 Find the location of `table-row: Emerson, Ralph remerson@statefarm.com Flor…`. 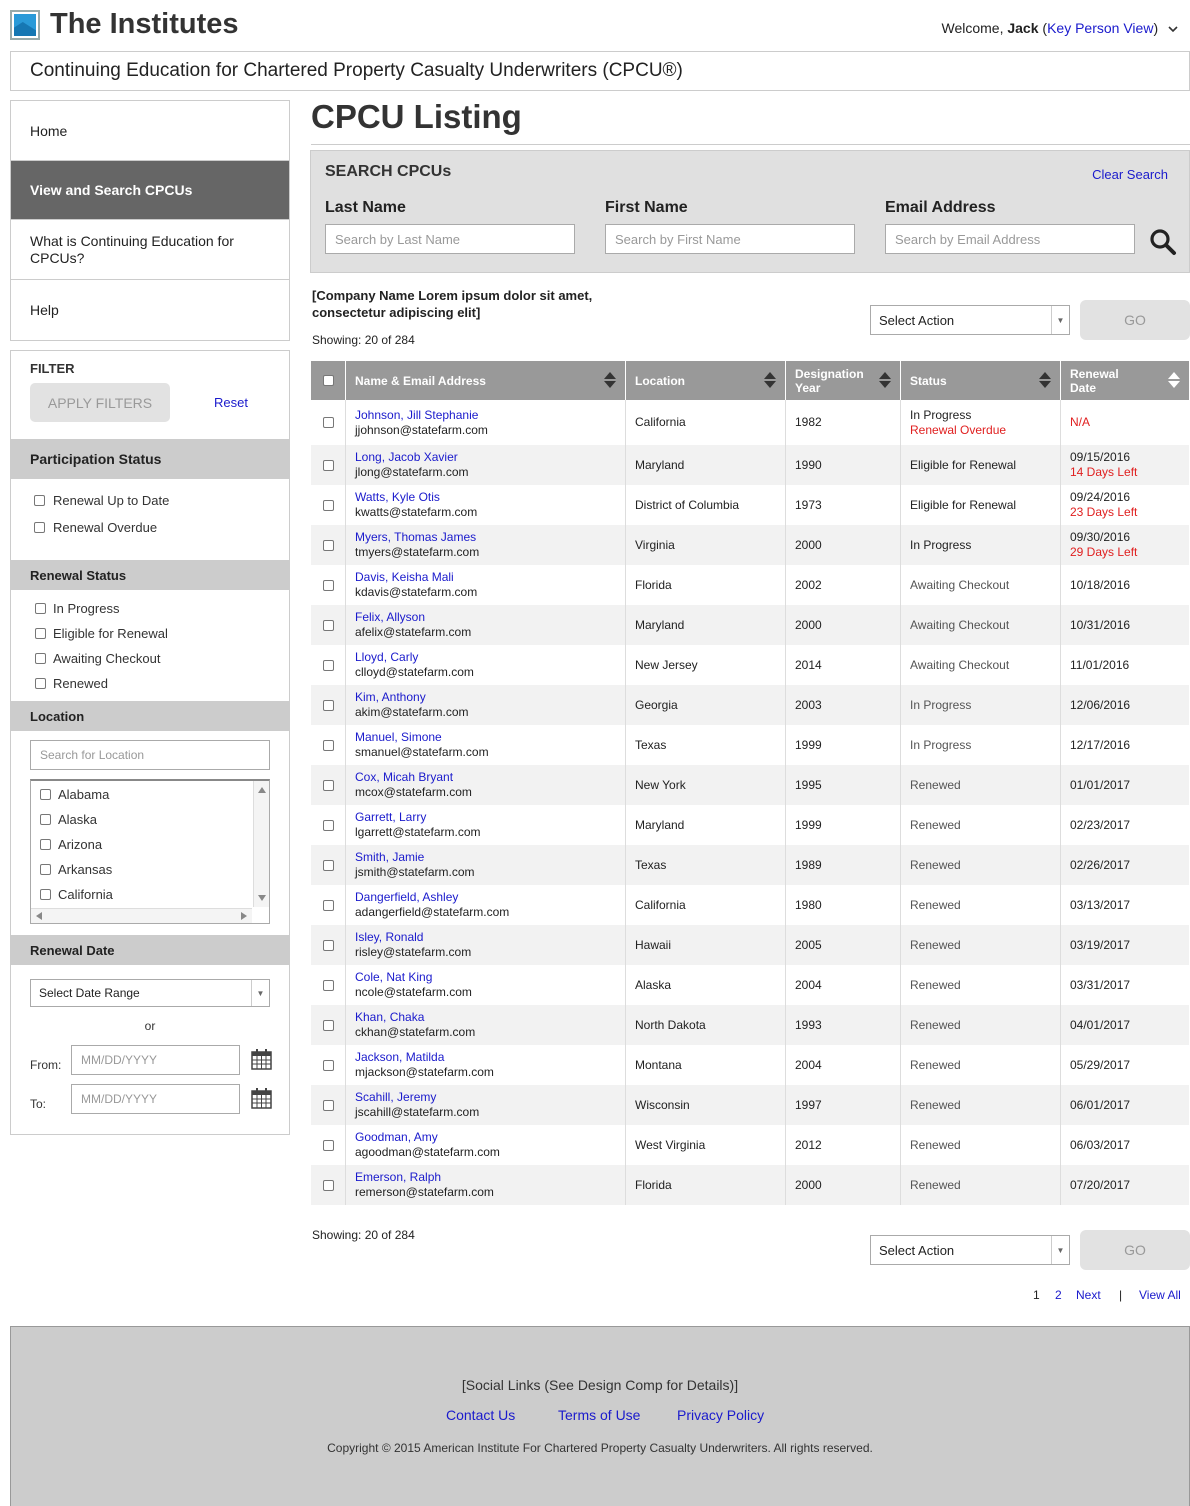

table-row: Emerson, Ralph remerson@statefarm.com Flor… is located at coordinates (750, 1185).